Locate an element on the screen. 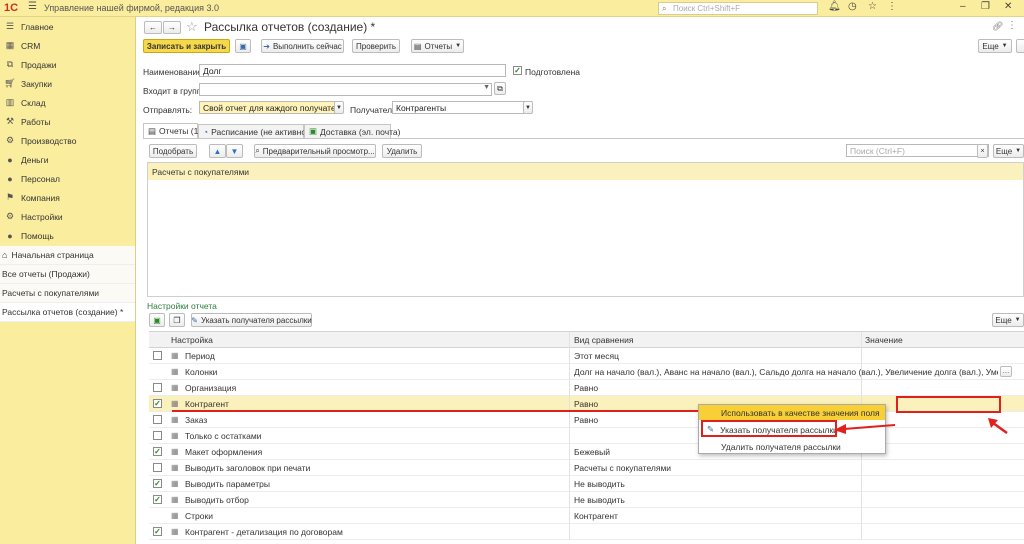 The height and width of the screenshot is (544, 1024). open-window-item: Все отчеты (Продажи) is located at coordinates (67, 274).